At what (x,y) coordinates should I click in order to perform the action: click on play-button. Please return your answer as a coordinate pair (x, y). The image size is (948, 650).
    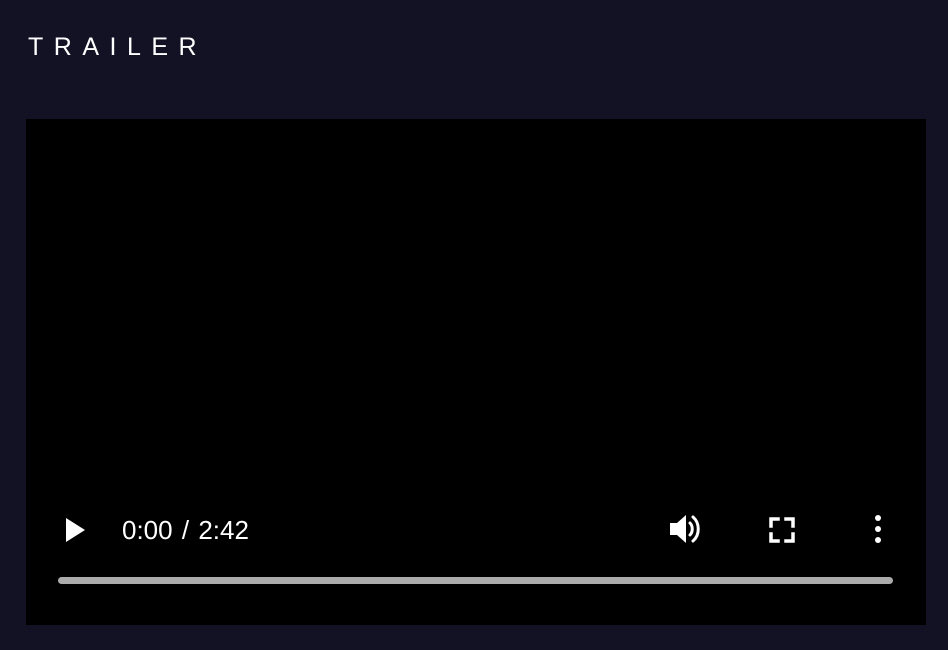
    Looking at the image, I should click on (75, 530).